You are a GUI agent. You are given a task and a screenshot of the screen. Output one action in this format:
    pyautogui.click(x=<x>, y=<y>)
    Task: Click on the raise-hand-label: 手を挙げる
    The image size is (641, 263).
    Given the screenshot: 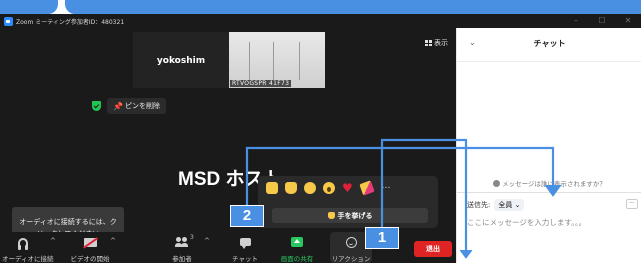 What is the action you would take?
    pyautogui.click(x=355, y=215)
    